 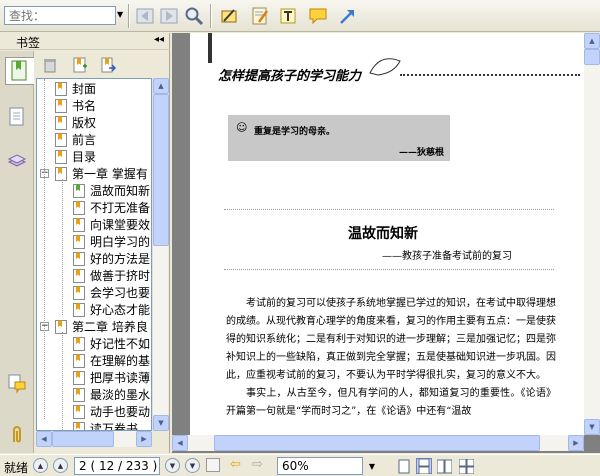 I want to click on last-page-button: ▼, so click(x=192, y=465).